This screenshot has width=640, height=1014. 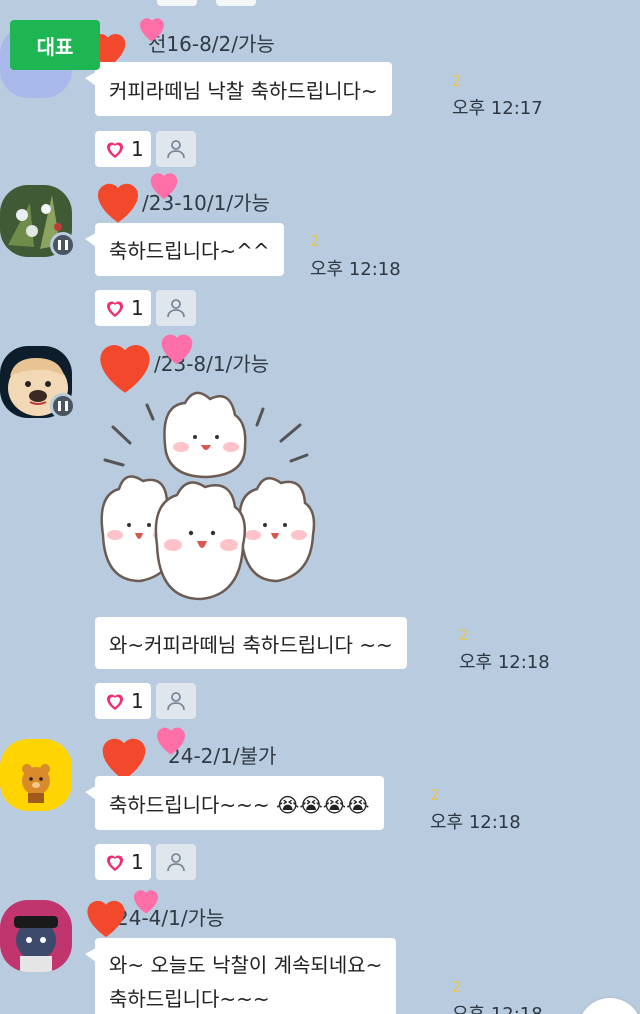 I want to click on sender-name: /23-10/1/가능, so click(x=206, y=203).